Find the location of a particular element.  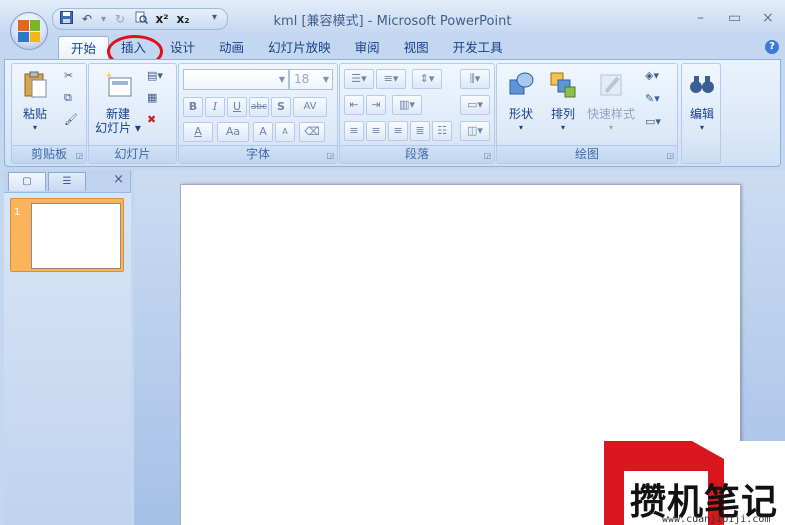

group-drawing: 形状 ▾ 排列 ▾ 快速样式 ▾ ◈▾ ✎▾ ▭▾ 绘图 ◲ is located at coordinates (587, 113).